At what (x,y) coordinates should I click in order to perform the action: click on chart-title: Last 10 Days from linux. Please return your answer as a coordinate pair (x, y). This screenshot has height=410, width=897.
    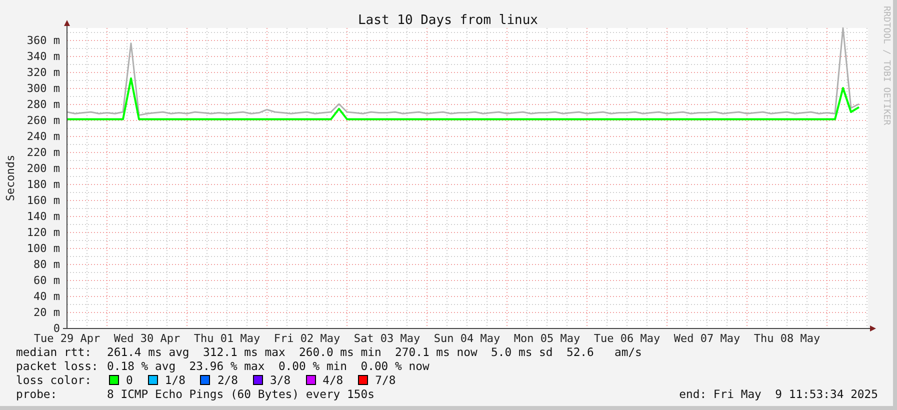
    Looking at the image, I should click on (448, 20).